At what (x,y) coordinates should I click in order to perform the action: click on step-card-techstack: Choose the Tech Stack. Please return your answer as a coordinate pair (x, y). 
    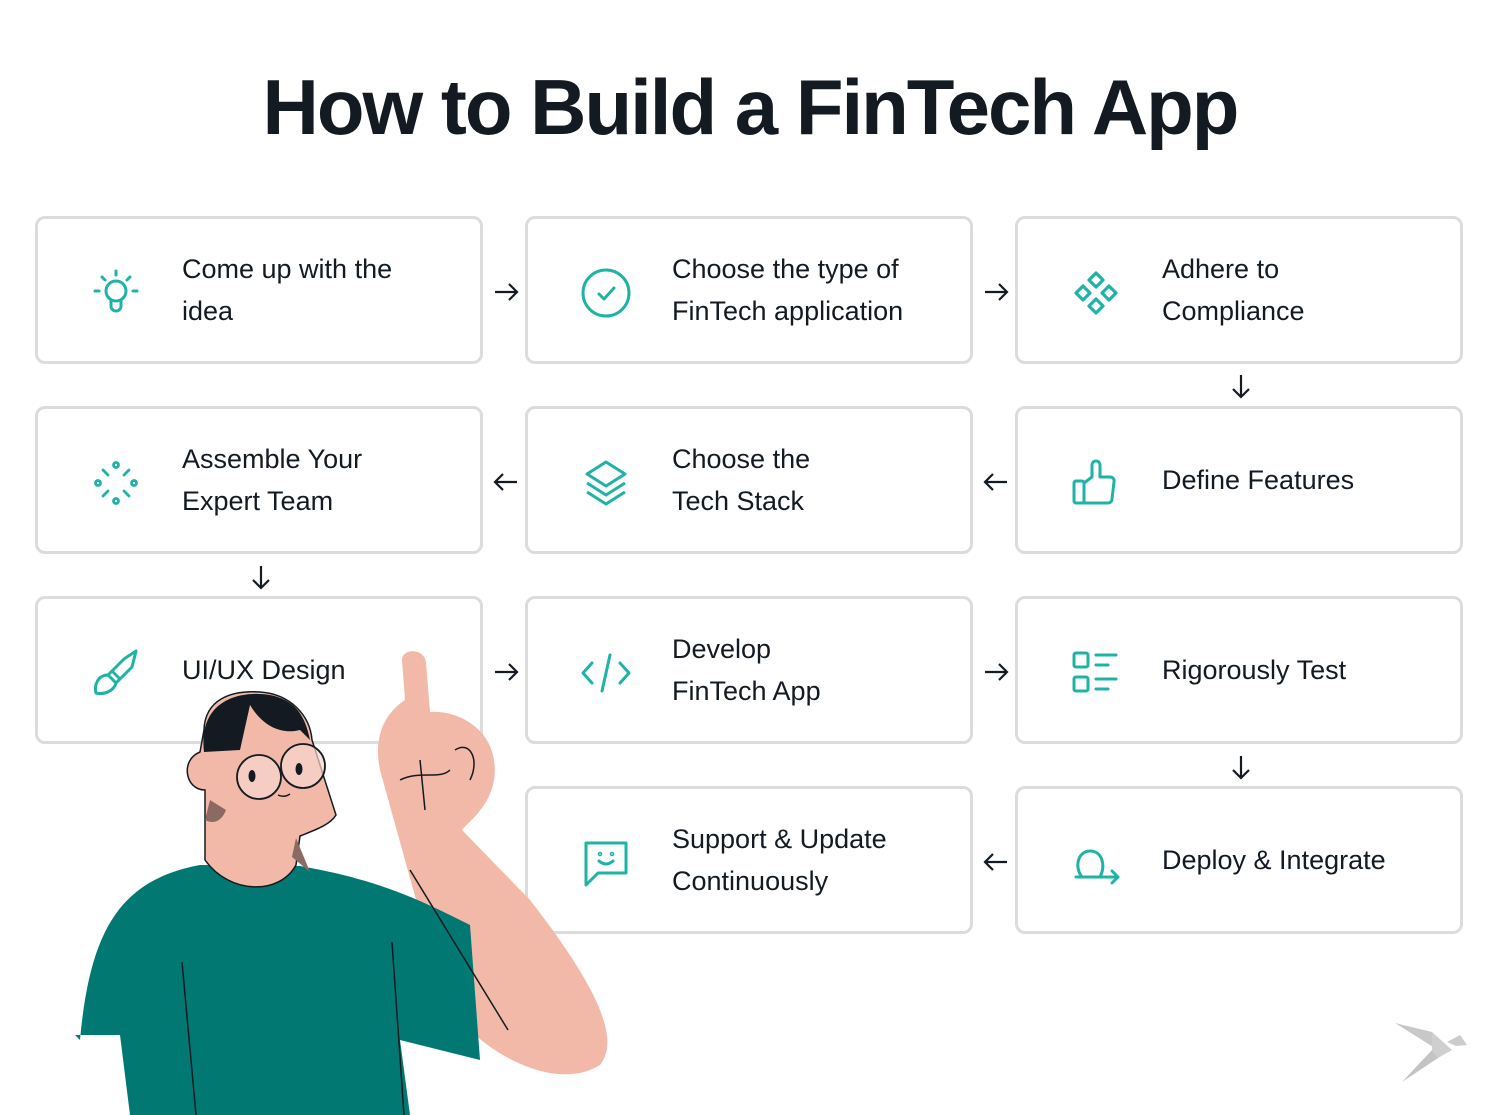
    Looking at the image, I should click on (749, 480).